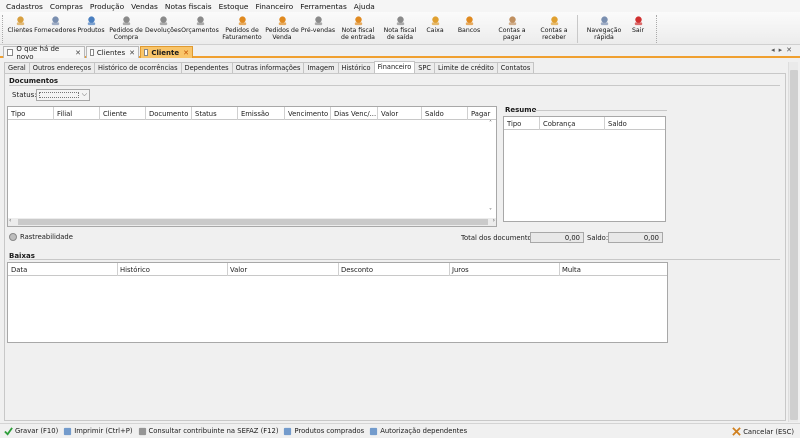  Describe the element at coordinates (206, 114) in the screenshot. I see `column-header: Status` at that location.